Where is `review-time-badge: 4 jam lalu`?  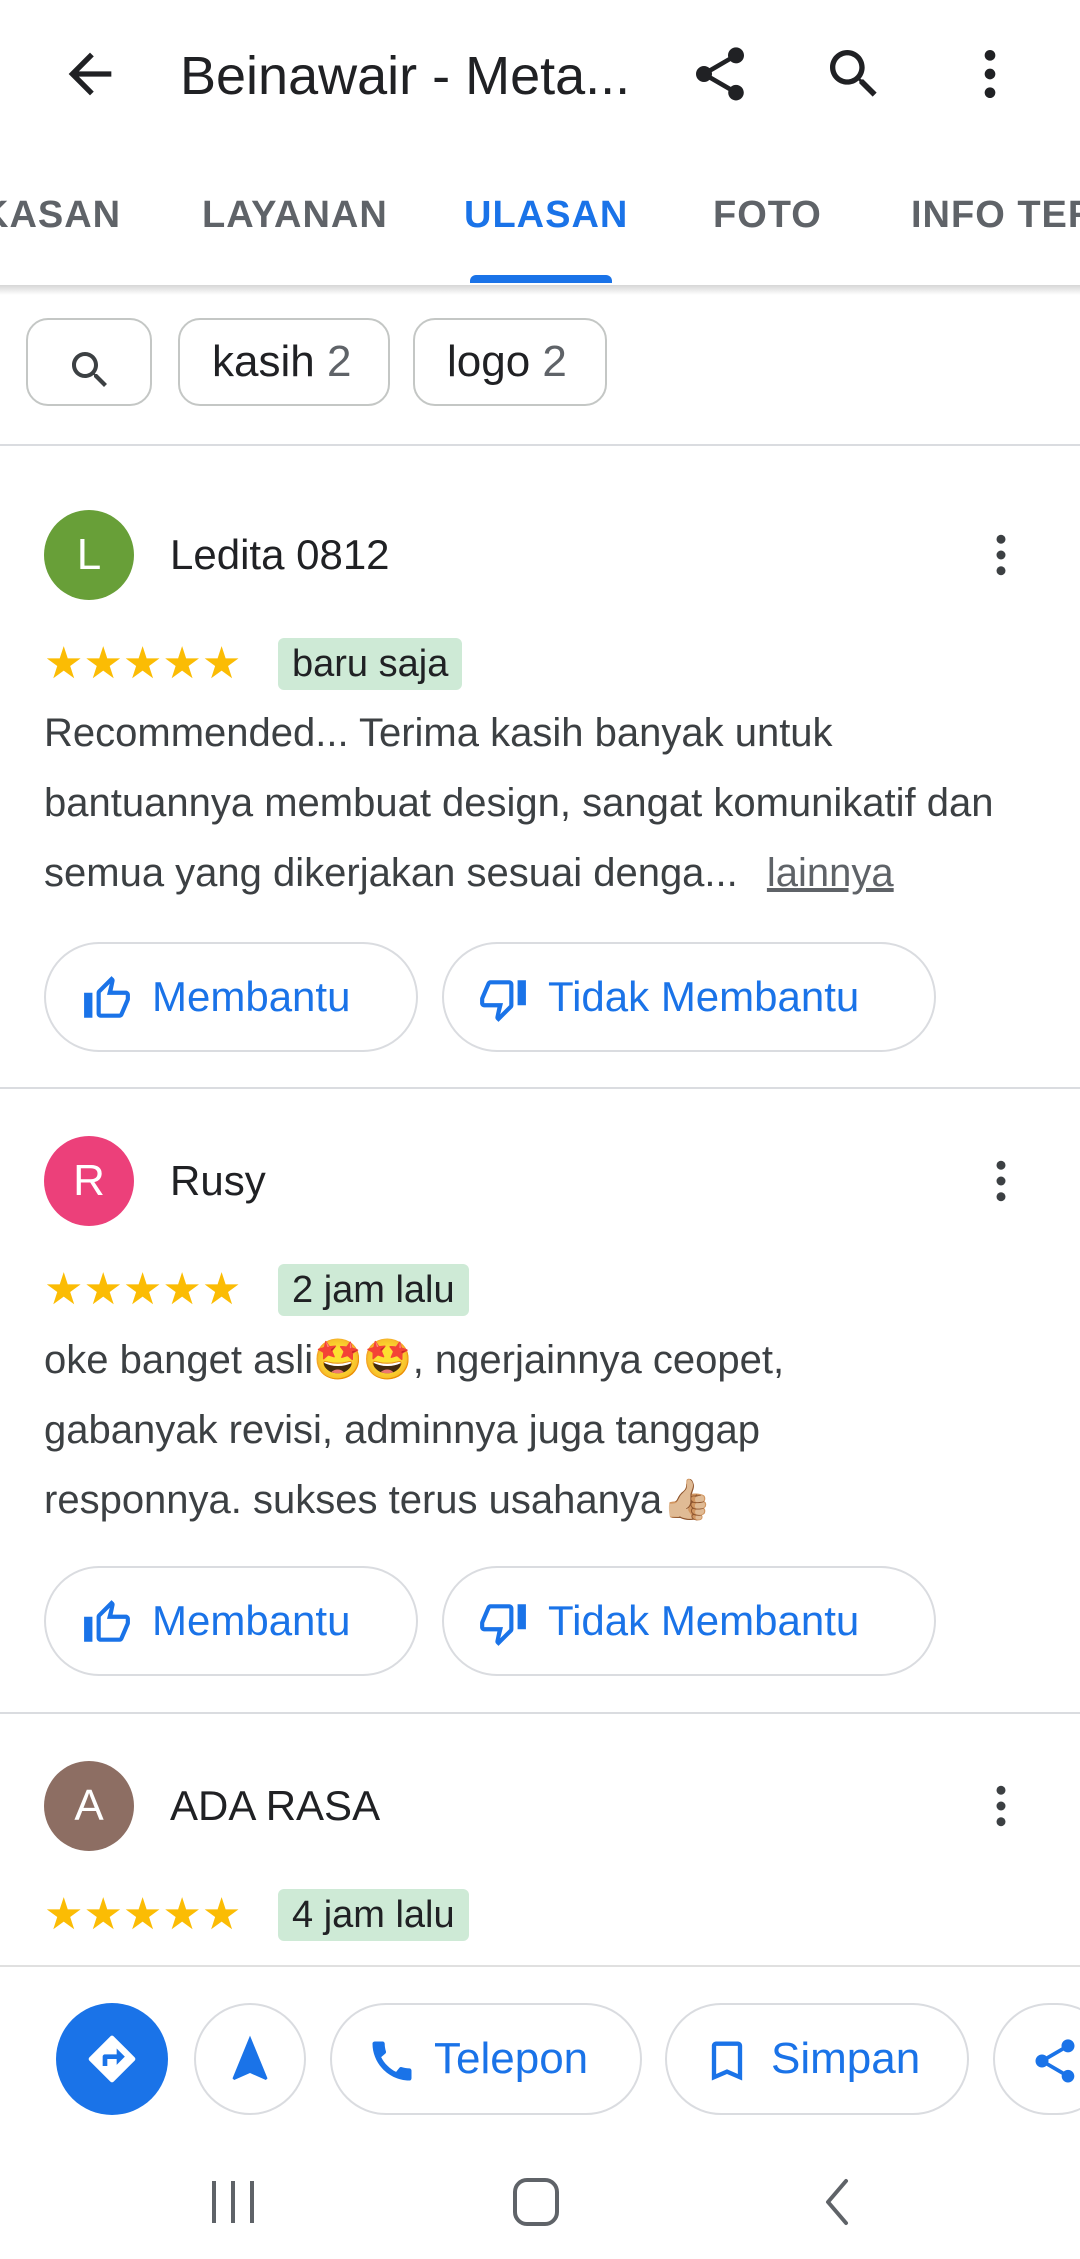
review-time-badge: 4 jam lalu is located at coordinates (373, 1915).